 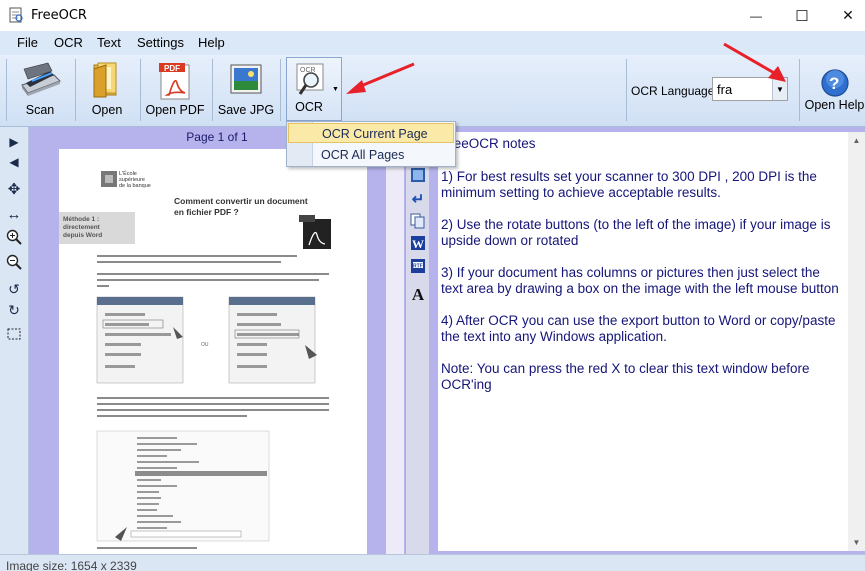 What do you see at coordinates (371, 133) in the screenshot?
I see `menu-item-ocr-current-page: OCR Current Page` at bounding box center [371, 133].